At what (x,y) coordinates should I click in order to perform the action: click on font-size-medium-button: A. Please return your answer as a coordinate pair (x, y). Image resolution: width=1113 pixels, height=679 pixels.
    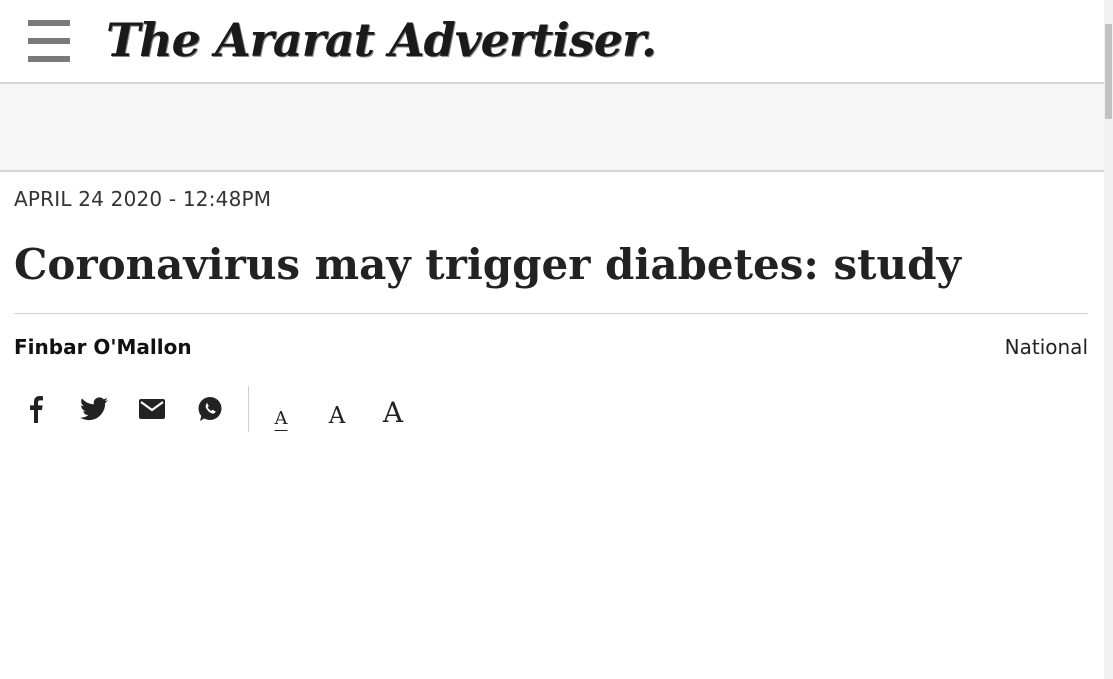
    Looking at the image, I should click on (337, 409).